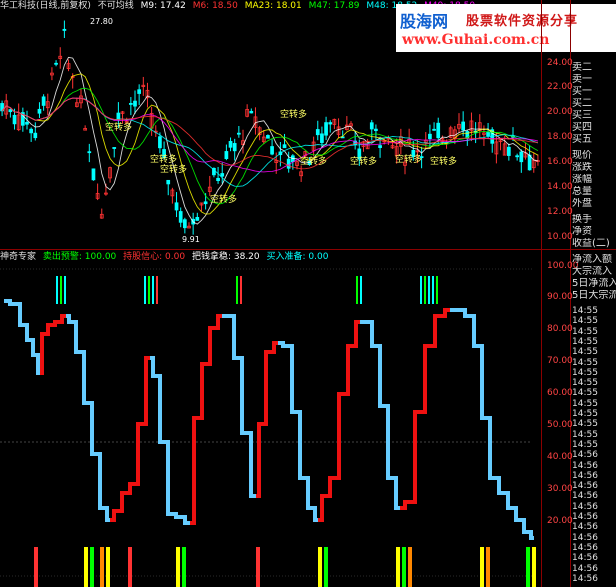 This screenshot has height=587, width=616. Describe the element at coordinates (560, 297) in the screenshot. I see `axis-tick-label: 90.00` at that location.